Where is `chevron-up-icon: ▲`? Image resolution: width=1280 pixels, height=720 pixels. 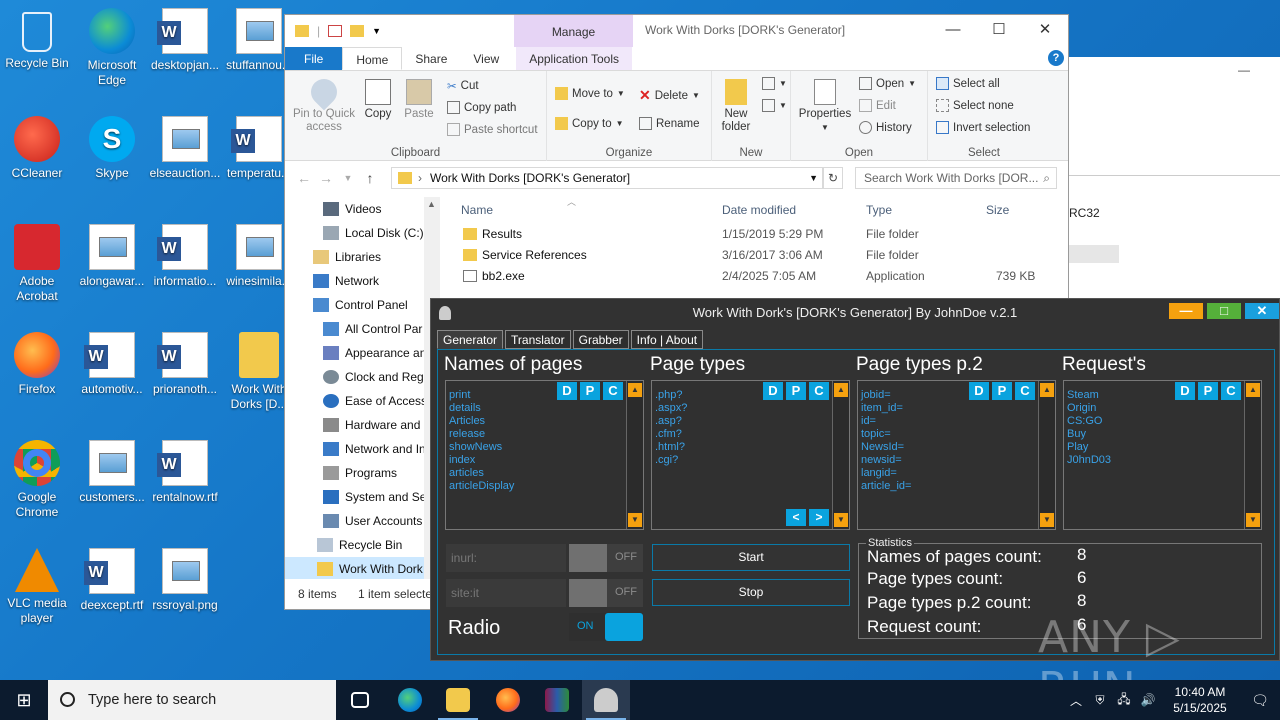 chevron-up-icon: ▲ is located at coordinates (431, 204).